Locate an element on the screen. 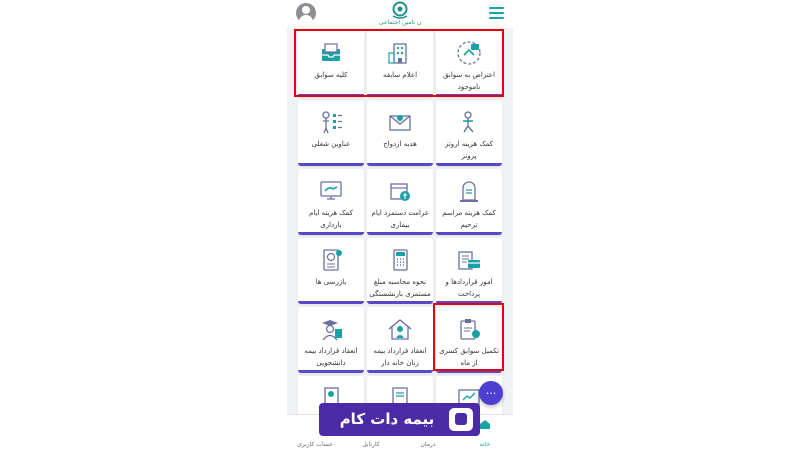  tile-objection-records: اعتراض به سوابق ناموجود is located at coordinates (469, 64).